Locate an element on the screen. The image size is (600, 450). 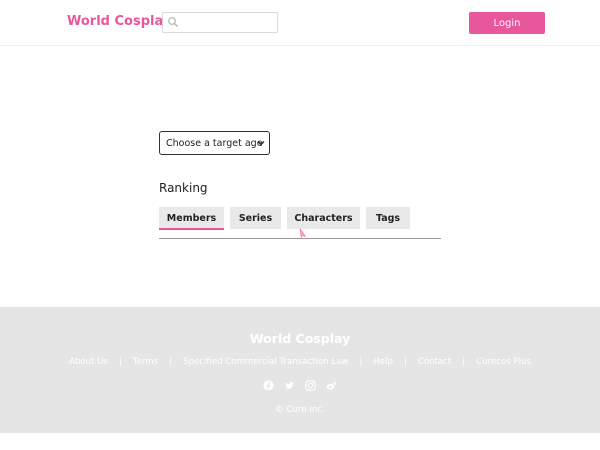
tabs-divider is located at coordinates (300, 238).